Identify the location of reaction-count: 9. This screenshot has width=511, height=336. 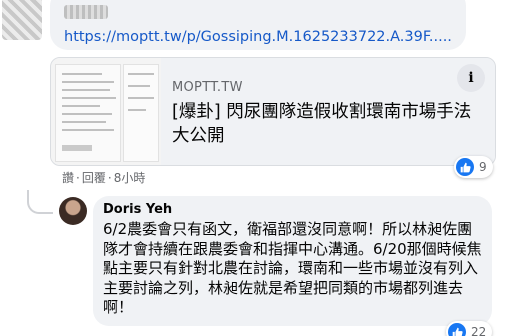
(483, 167).